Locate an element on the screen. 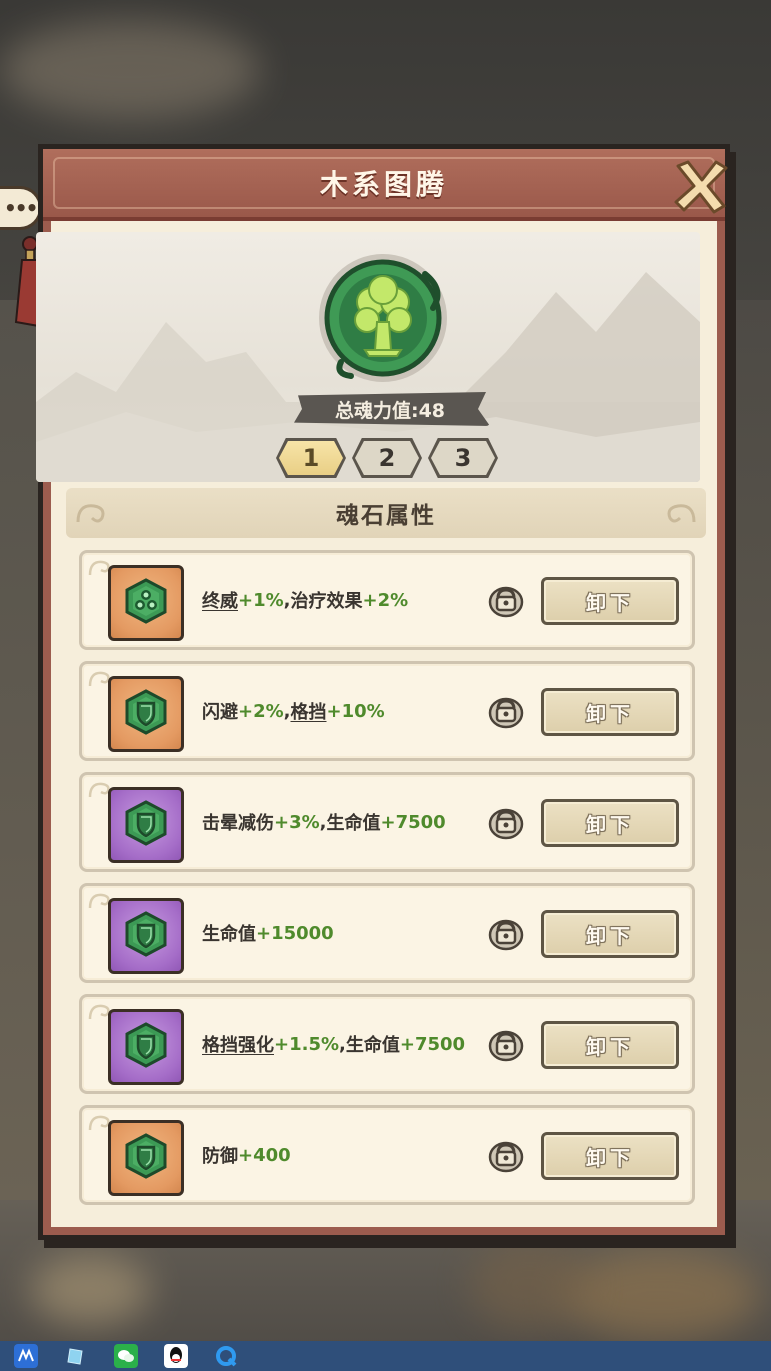 The image size is (771, 1371). chat-bubble-icon: ••• is located at coordinates (21, 208).